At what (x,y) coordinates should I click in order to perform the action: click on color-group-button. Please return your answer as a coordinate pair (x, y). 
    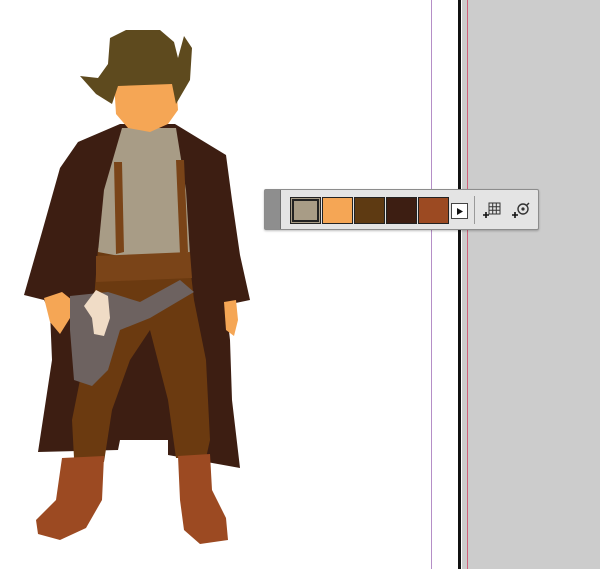
    Looking at the image, I should click on (521, 210).